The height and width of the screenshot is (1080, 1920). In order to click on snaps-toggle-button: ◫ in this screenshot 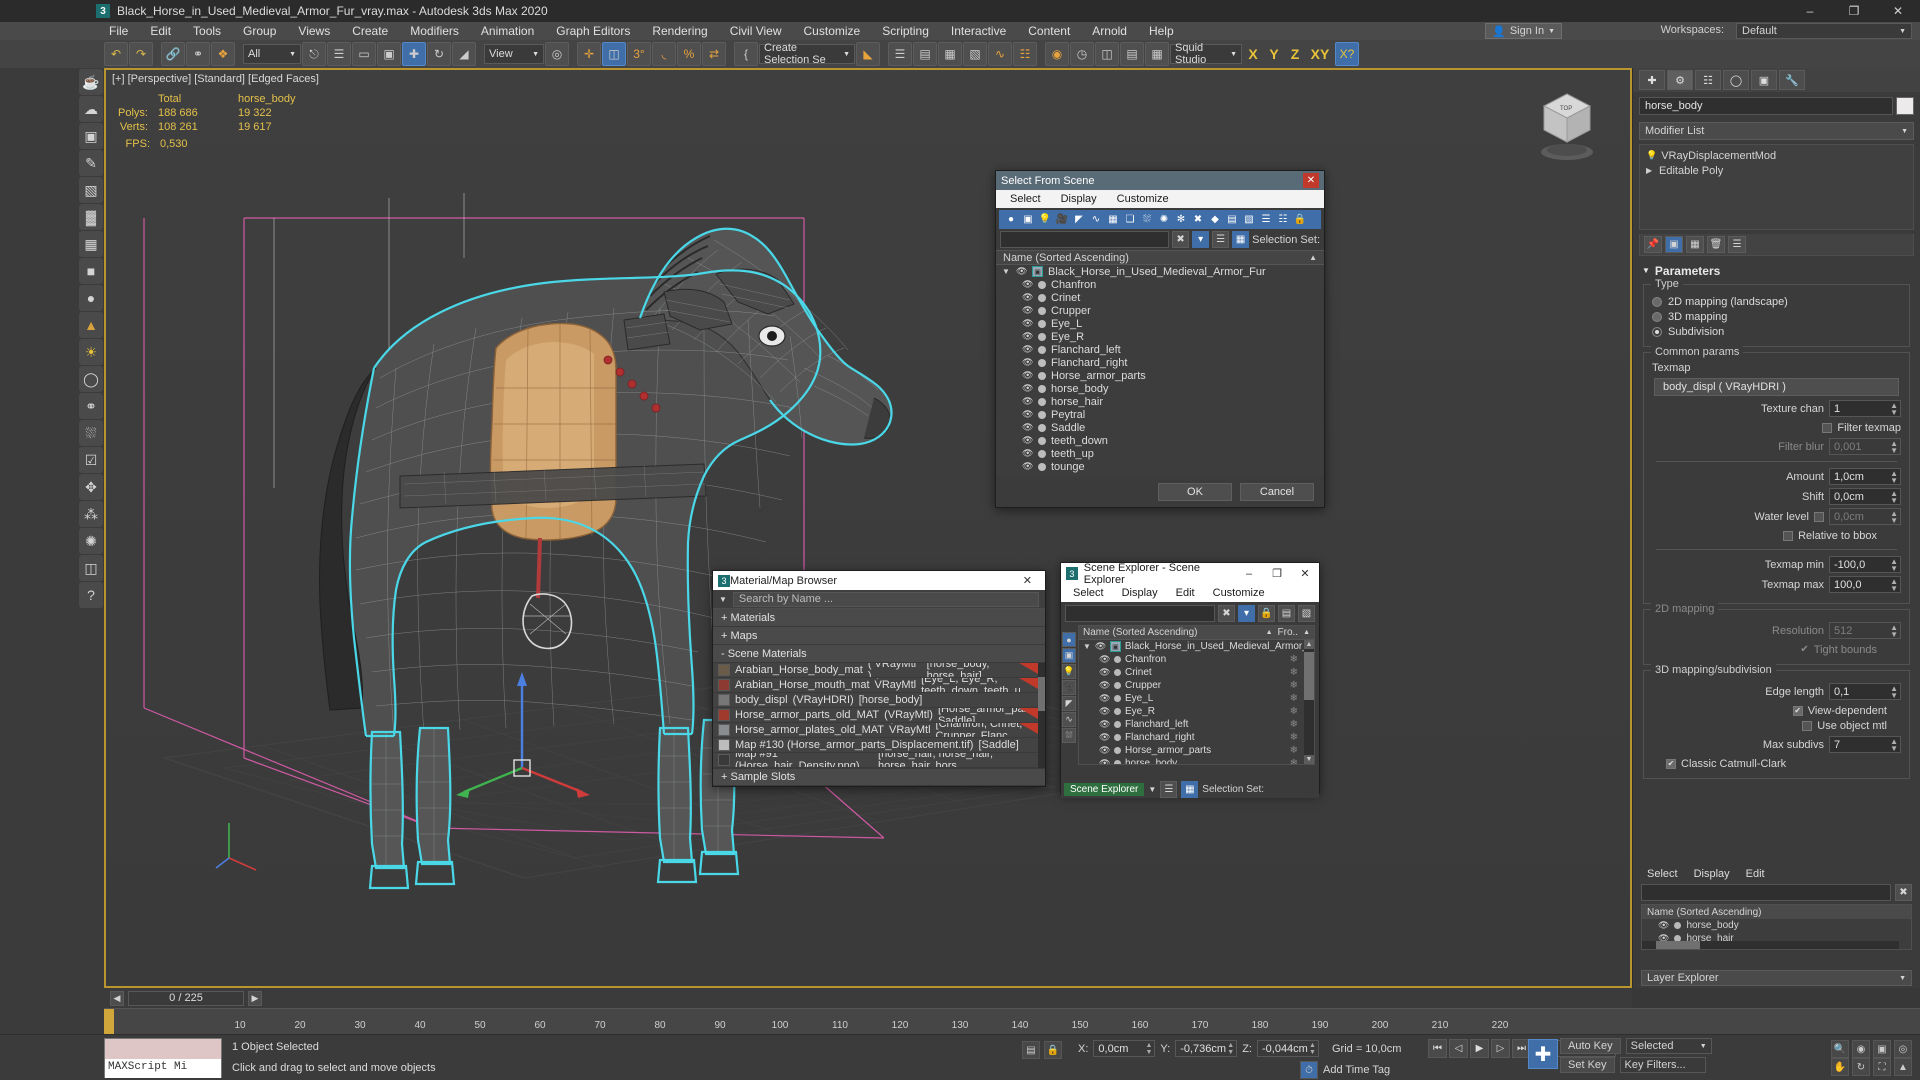, I will do `click(614, 54)`.